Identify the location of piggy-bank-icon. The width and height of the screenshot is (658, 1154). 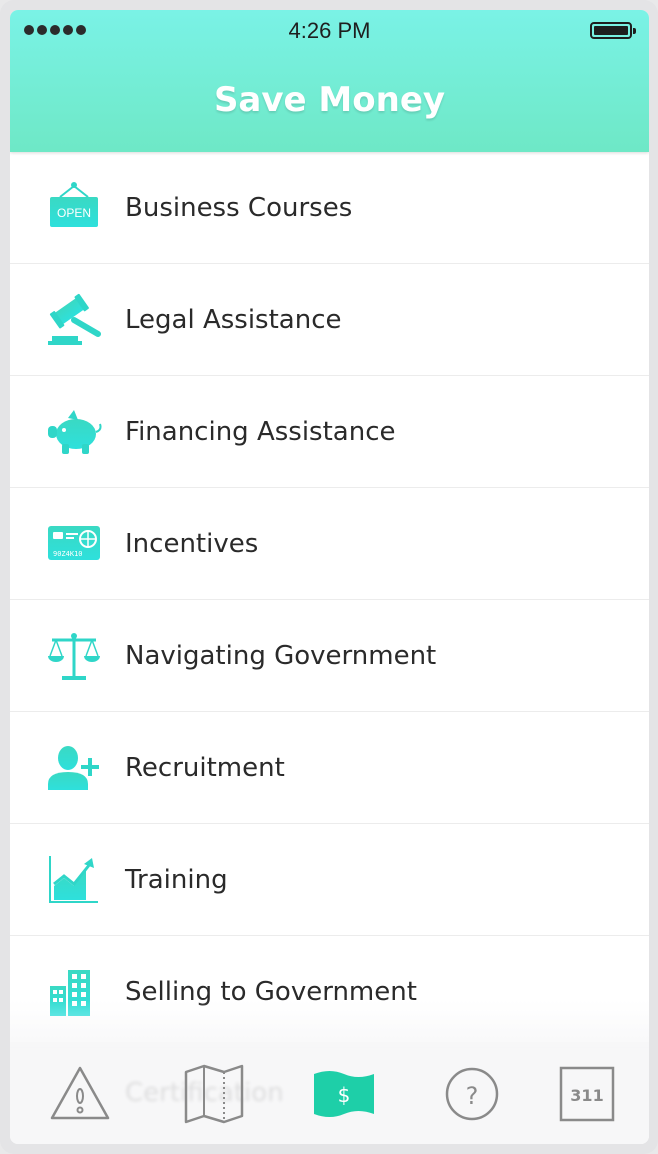
(75, 432).